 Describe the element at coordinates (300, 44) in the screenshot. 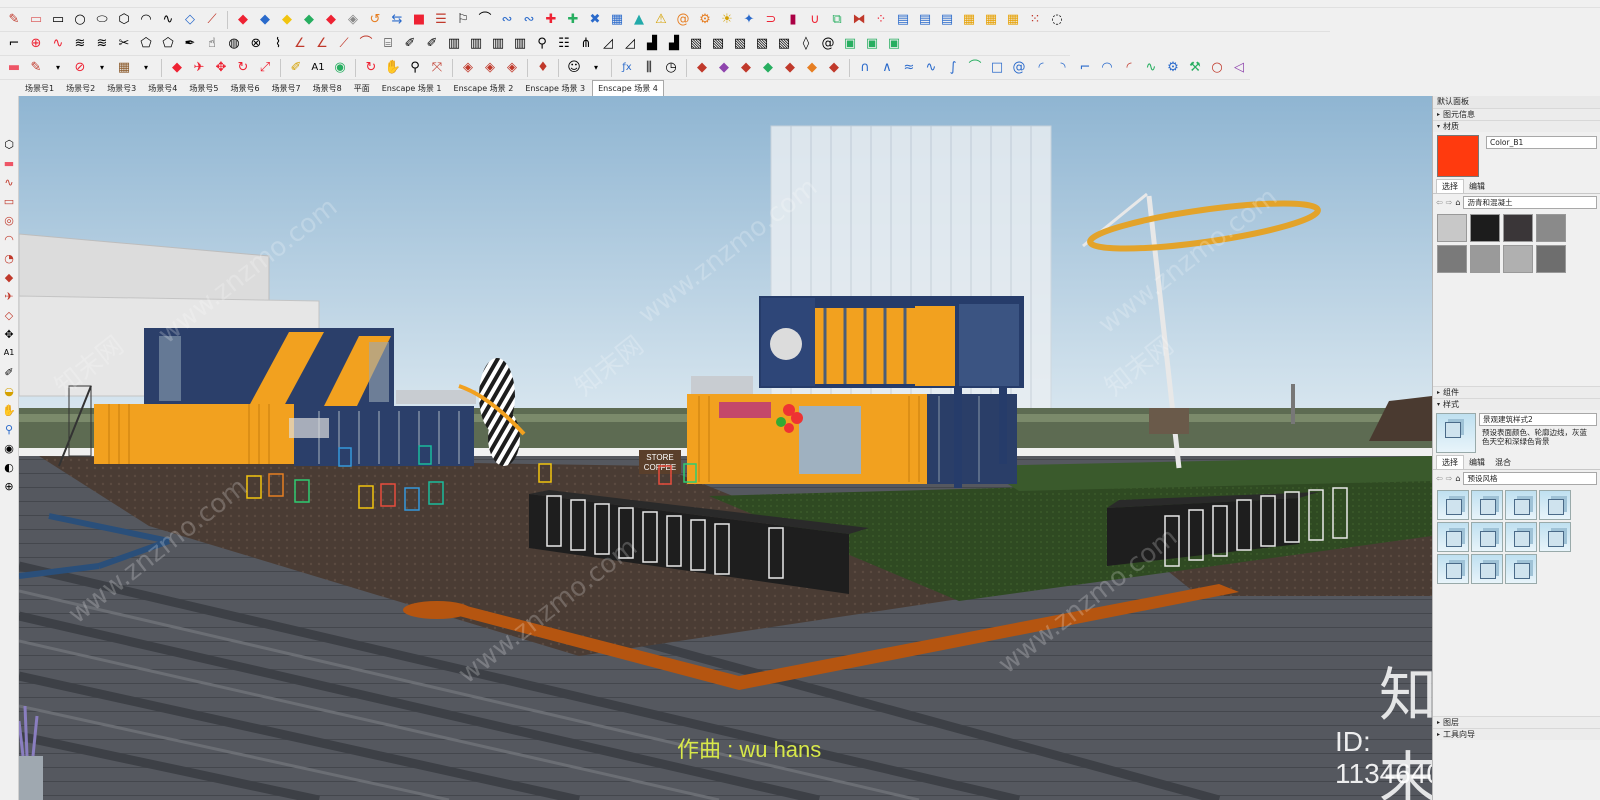

I see `angle-icon: ∠` at that location.